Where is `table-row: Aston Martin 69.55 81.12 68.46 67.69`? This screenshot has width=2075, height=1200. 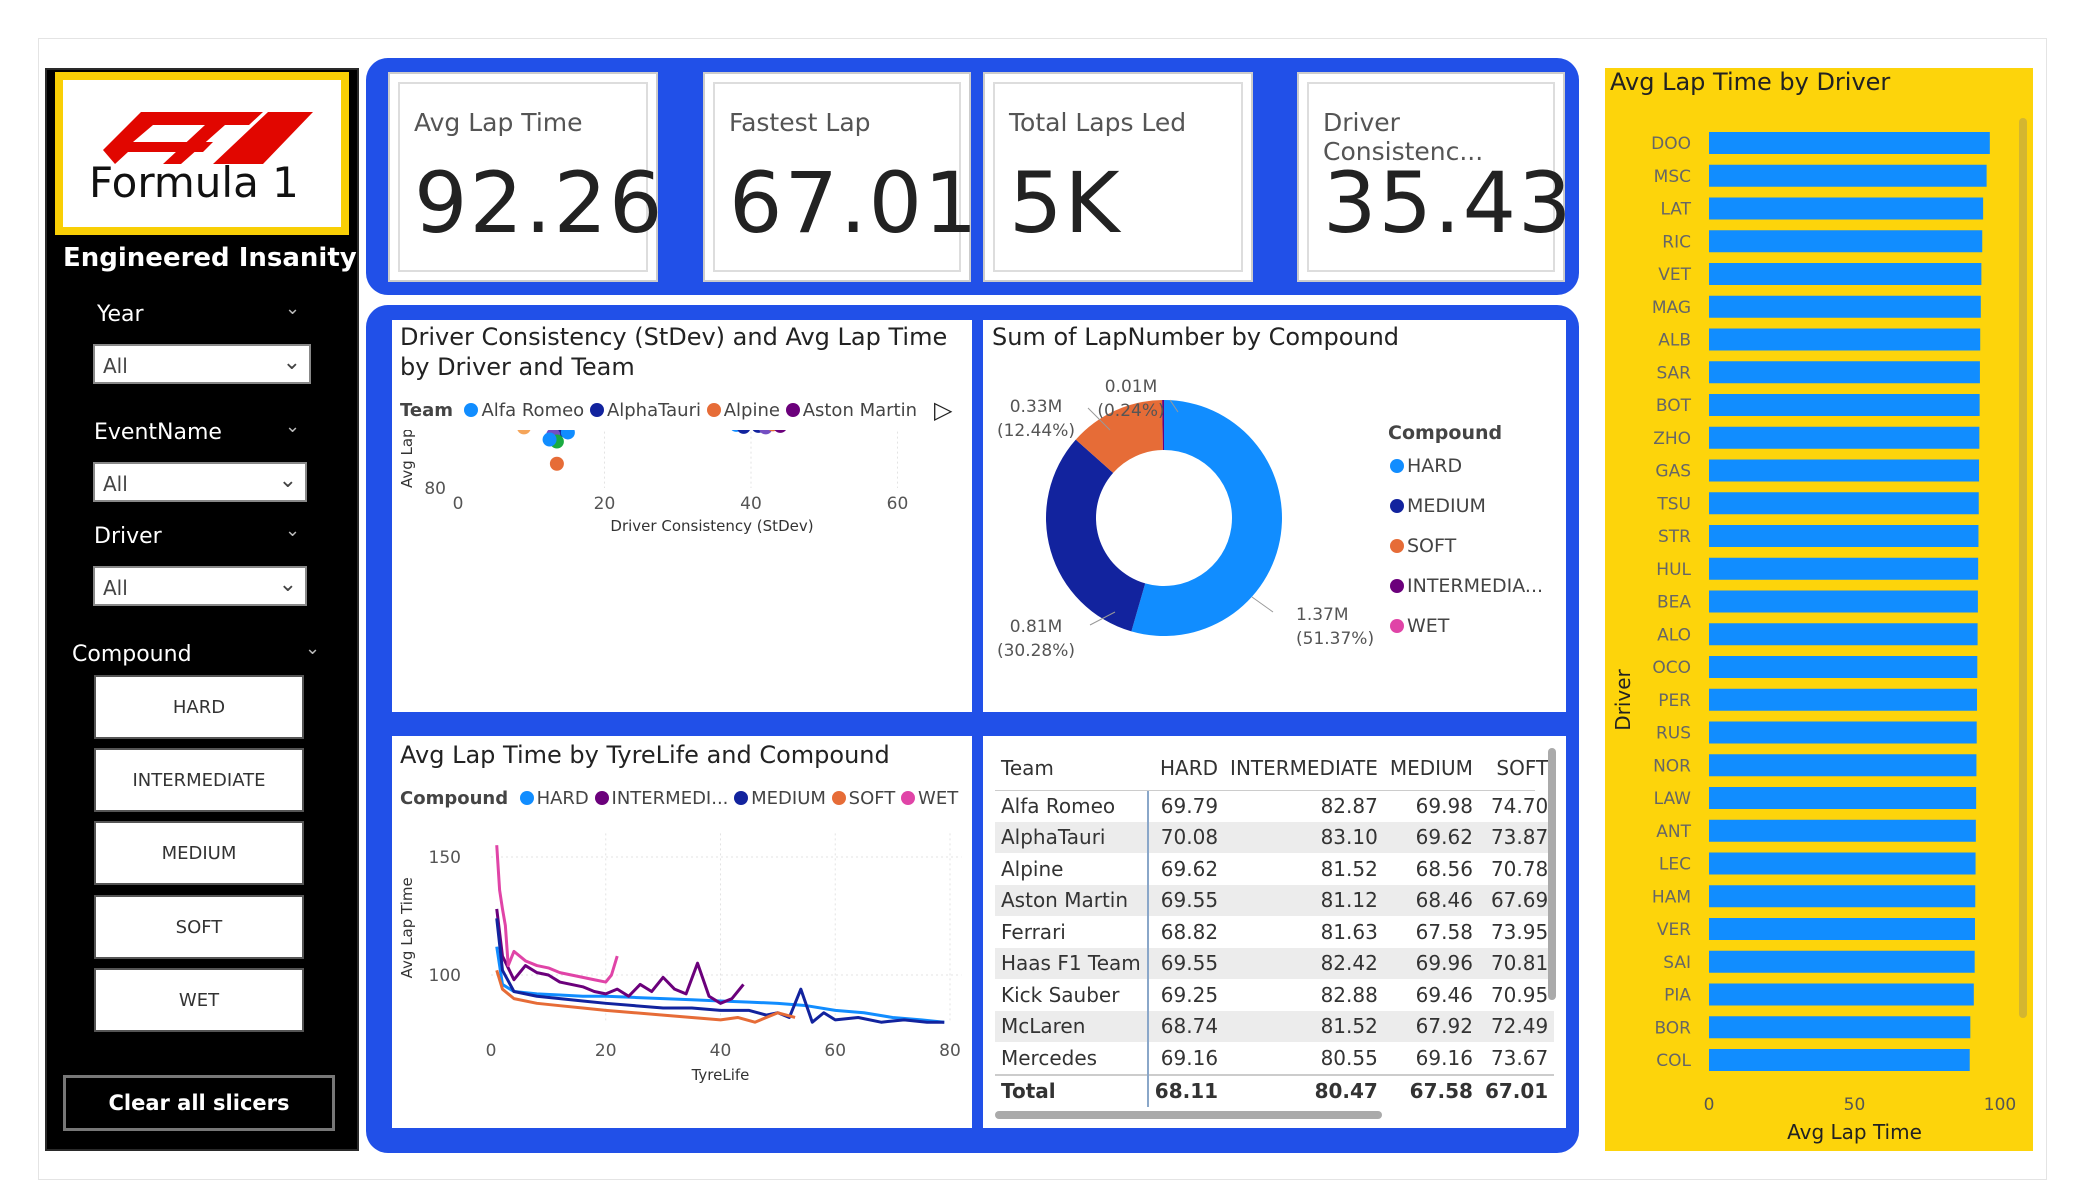
table-row: Aston Martin 69.55 81.12 68.46 67.69 is located at coordinates (1275, 900).